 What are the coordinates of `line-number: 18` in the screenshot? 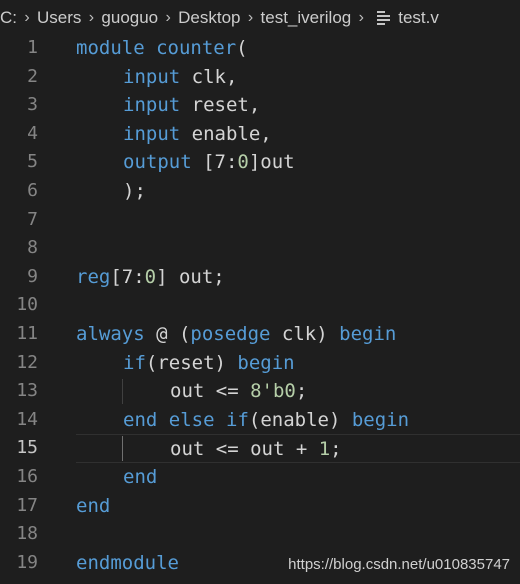 It's located at (27, 534).